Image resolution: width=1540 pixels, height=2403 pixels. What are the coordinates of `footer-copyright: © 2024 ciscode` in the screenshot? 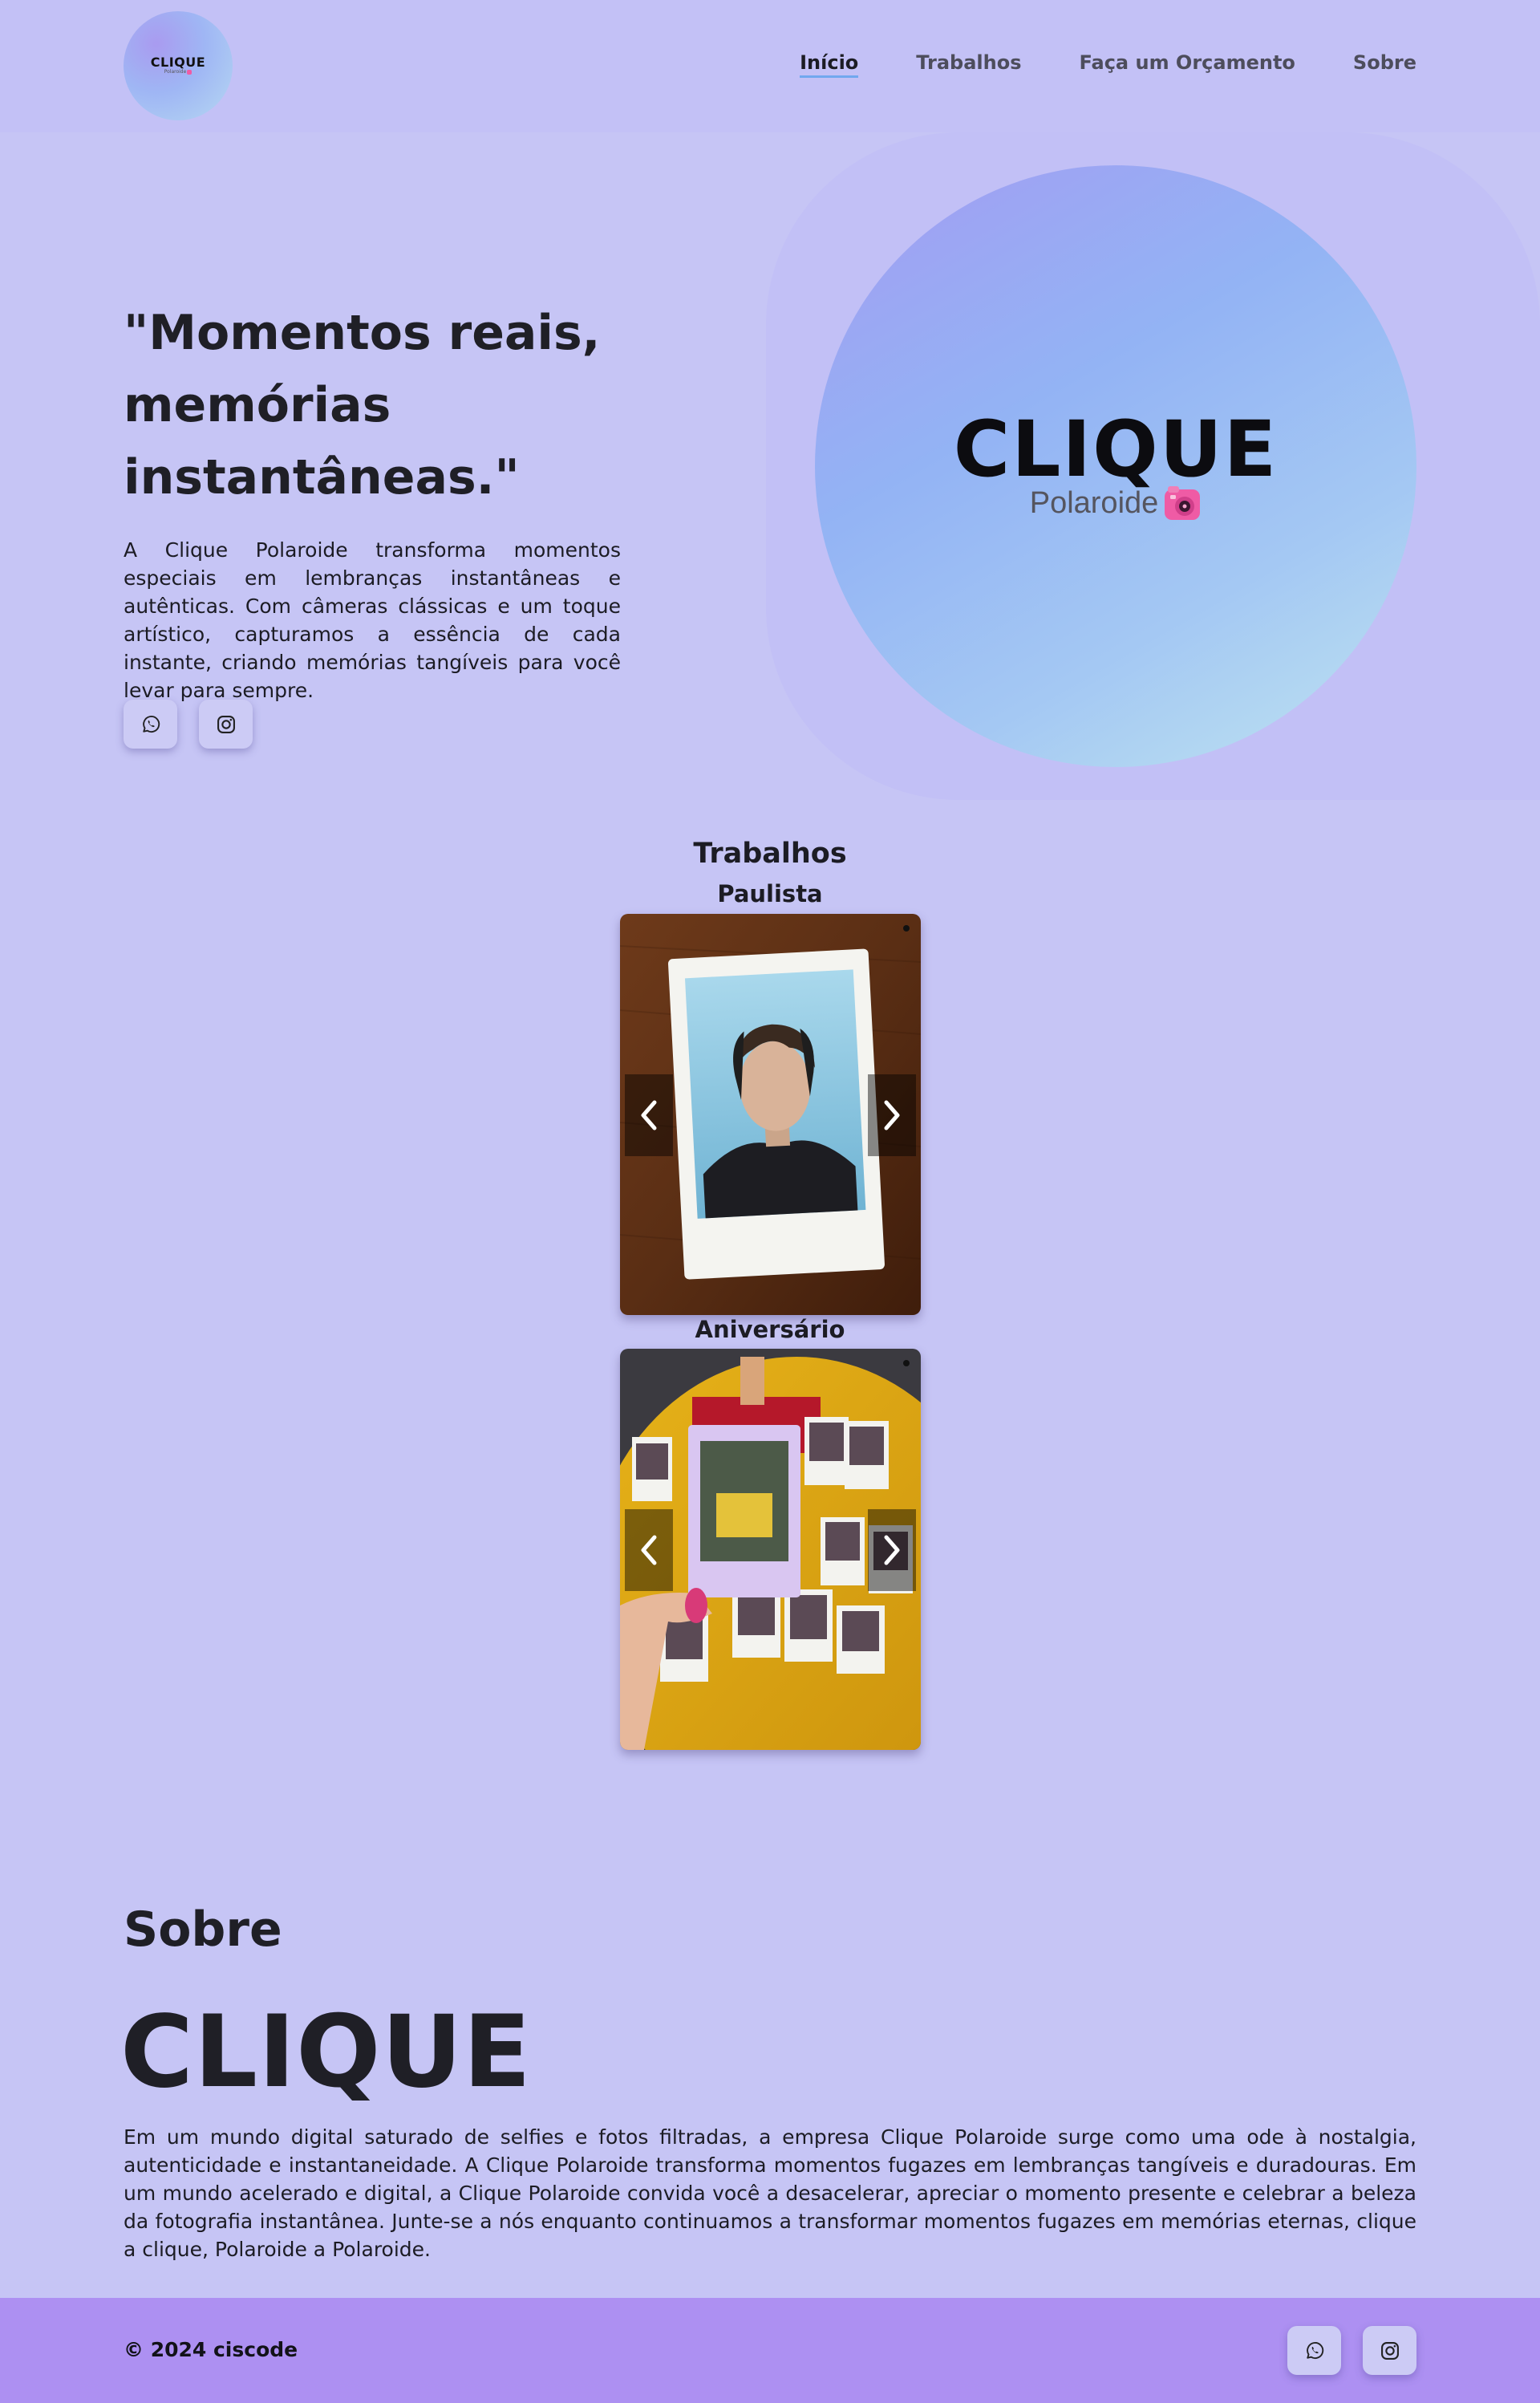 It's located at (211, 2349).